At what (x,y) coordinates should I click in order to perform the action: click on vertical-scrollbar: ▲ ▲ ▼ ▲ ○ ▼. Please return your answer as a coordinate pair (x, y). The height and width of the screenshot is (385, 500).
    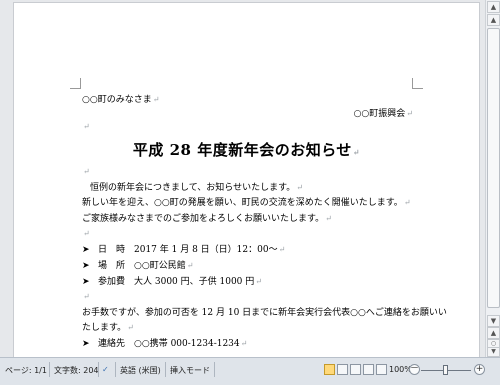
    Looking at the image, I should click on (492, 178).